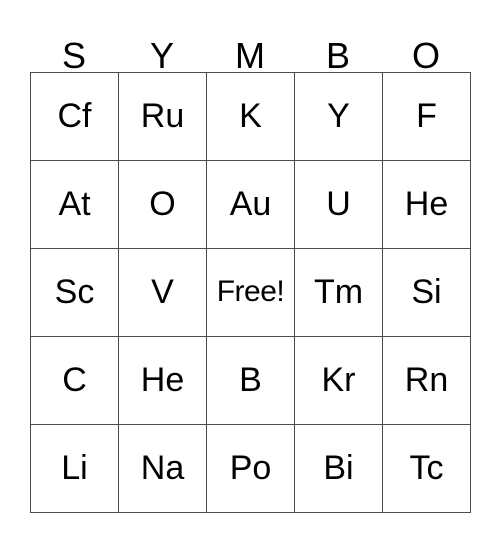 The height and width of the screenshot is (544, 500). I want to click on bingo-row: Cf Ru K Y F, so click(251, 117).